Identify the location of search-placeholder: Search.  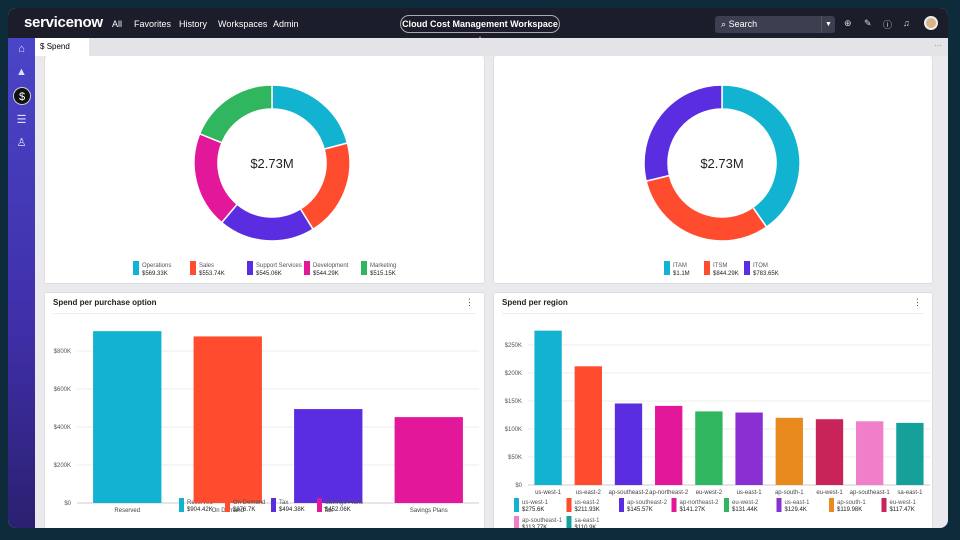
(743, 24).